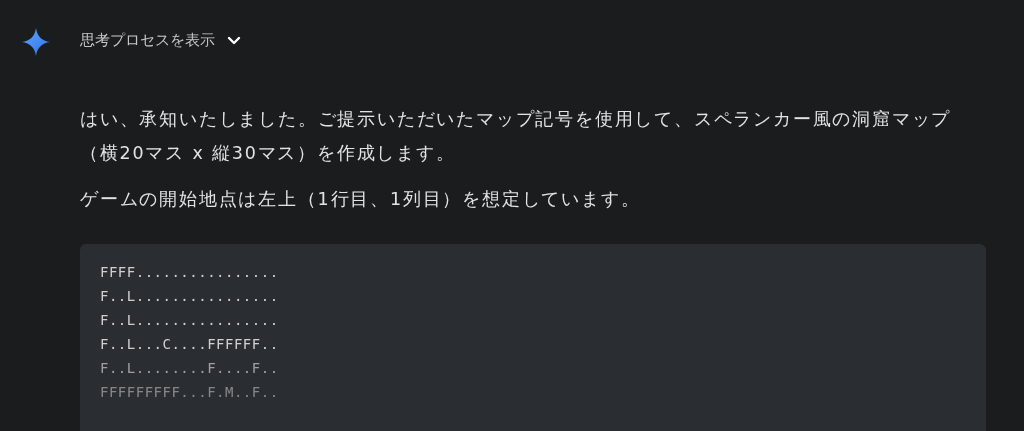  Describe the element at coordinates (234, 40) in the screenshot. I see `chevron-down-icon` at that location.